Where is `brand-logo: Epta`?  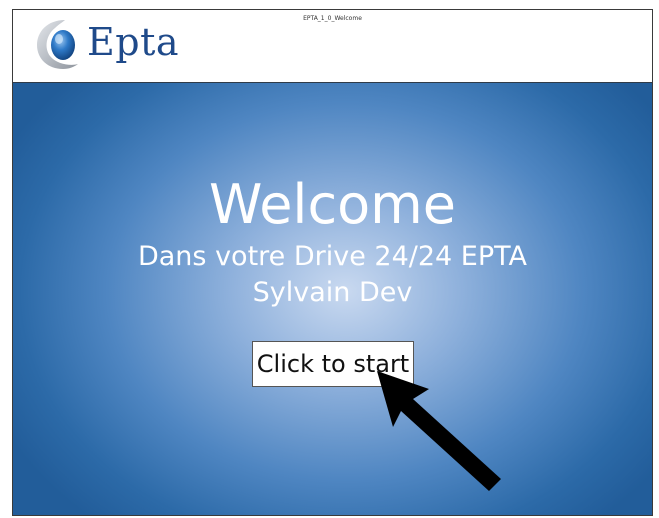
brand-logo: Epta is located at coordinates (107, 44).